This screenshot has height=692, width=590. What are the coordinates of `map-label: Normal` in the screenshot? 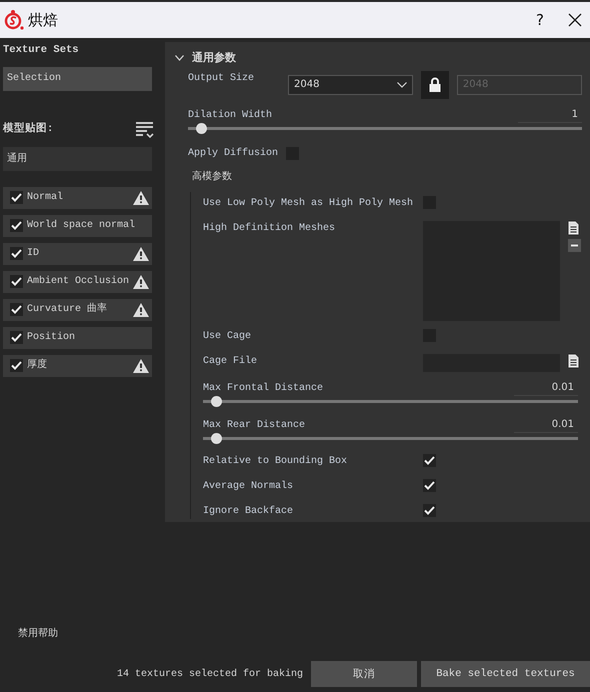 It's located at (45, 198).